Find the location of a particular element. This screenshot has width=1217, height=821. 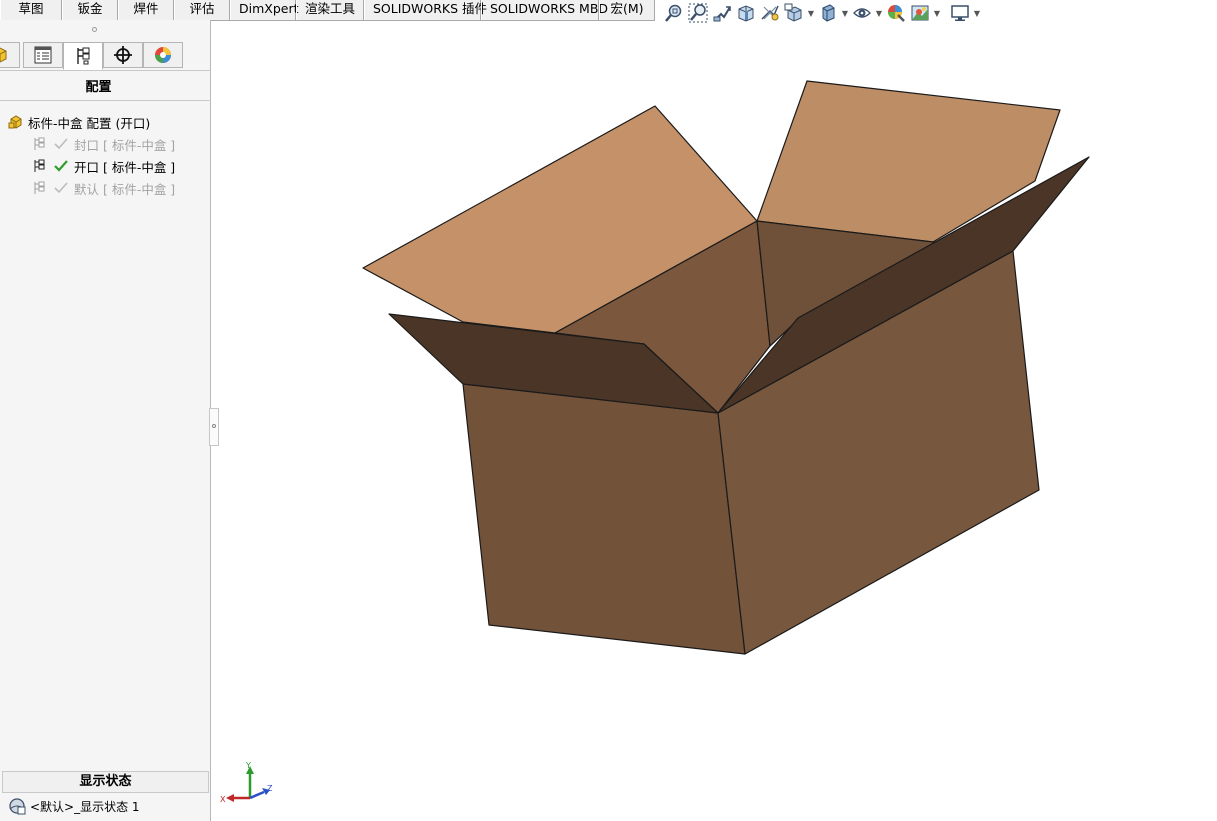

dynamic-annotation-view-icon is located at coordinates (770, 13).